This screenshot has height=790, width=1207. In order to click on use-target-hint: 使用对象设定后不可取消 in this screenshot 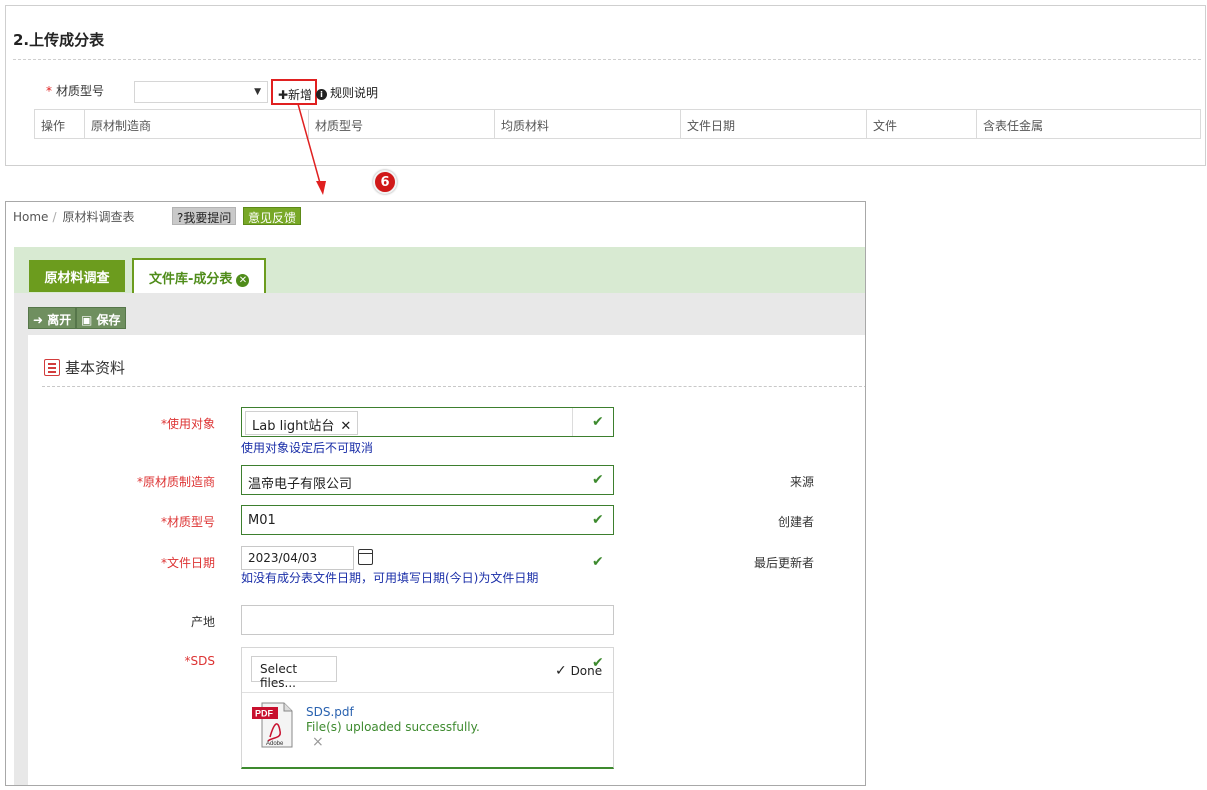, I will do `click(307, 448)`.